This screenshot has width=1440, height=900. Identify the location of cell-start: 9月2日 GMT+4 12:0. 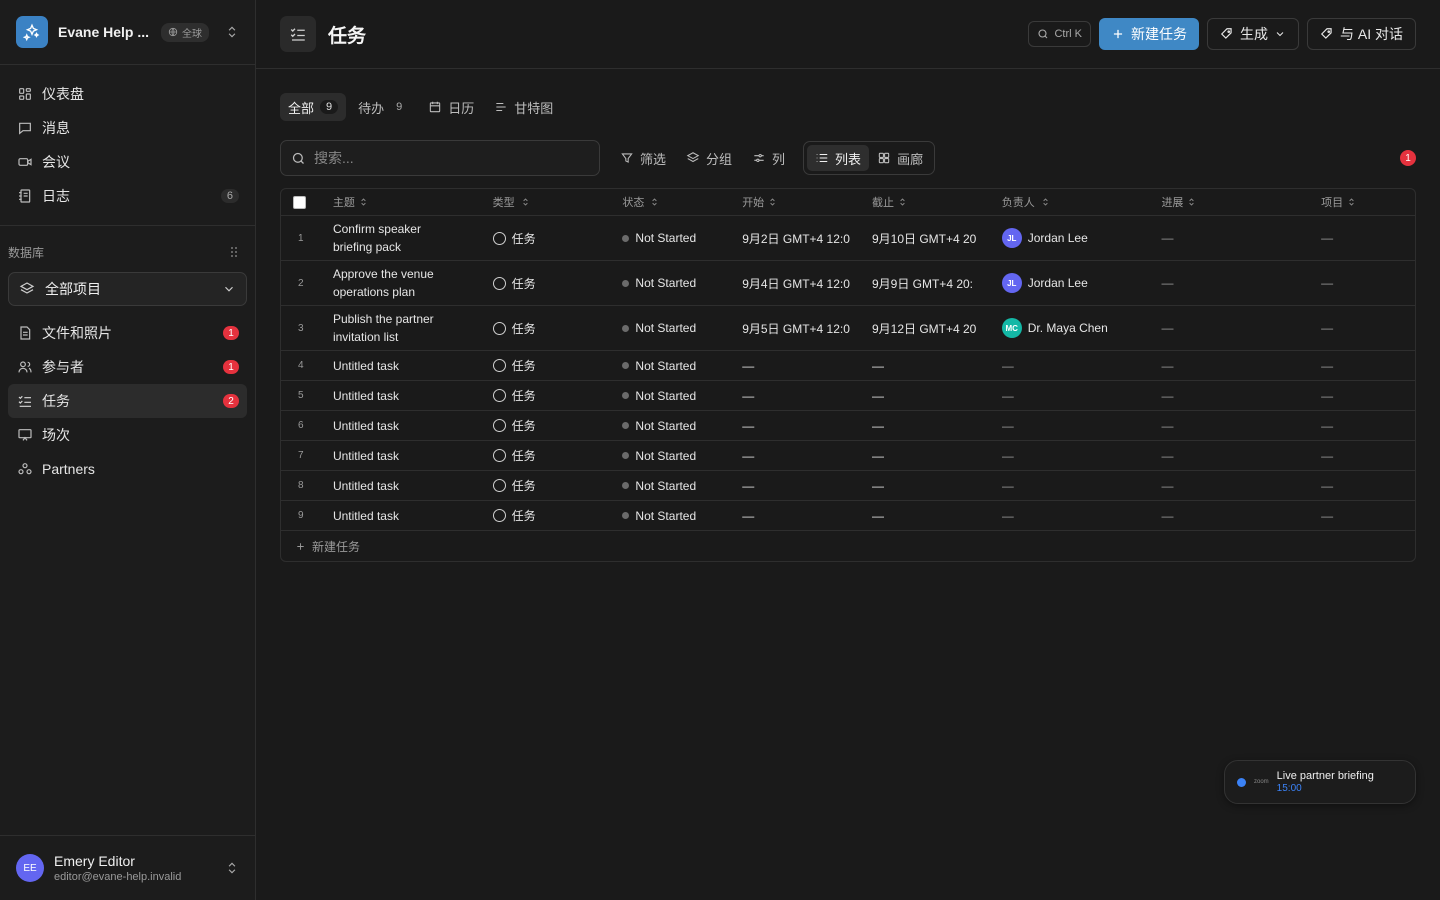
(807, 238).